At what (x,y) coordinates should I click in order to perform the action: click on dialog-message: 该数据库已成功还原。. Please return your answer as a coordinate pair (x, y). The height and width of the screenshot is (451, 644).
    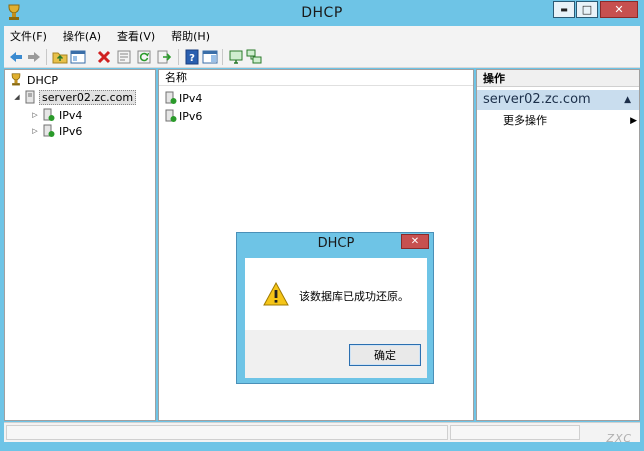
    Looking at the image, I should click on (354, 296).